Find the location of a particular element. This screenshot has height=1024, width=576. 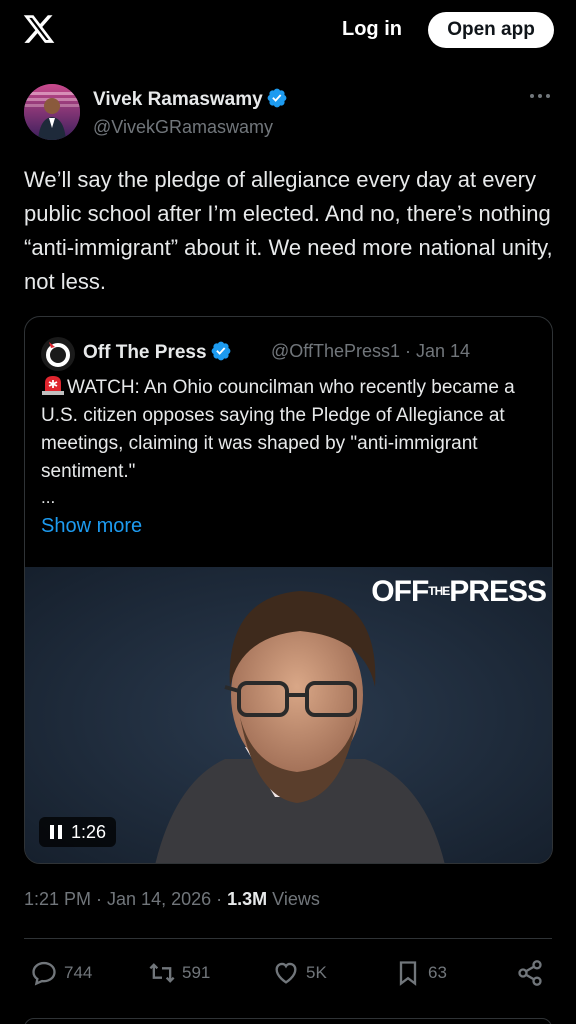

repost-icon is located at coordinates (162, 973).